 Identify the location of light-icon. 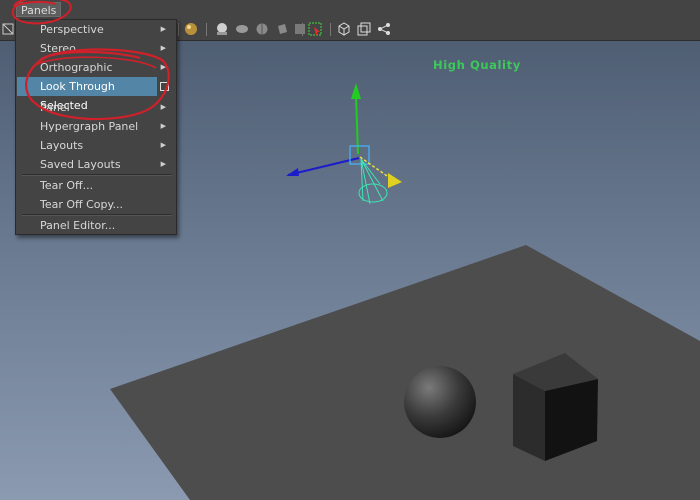
(222, 29).